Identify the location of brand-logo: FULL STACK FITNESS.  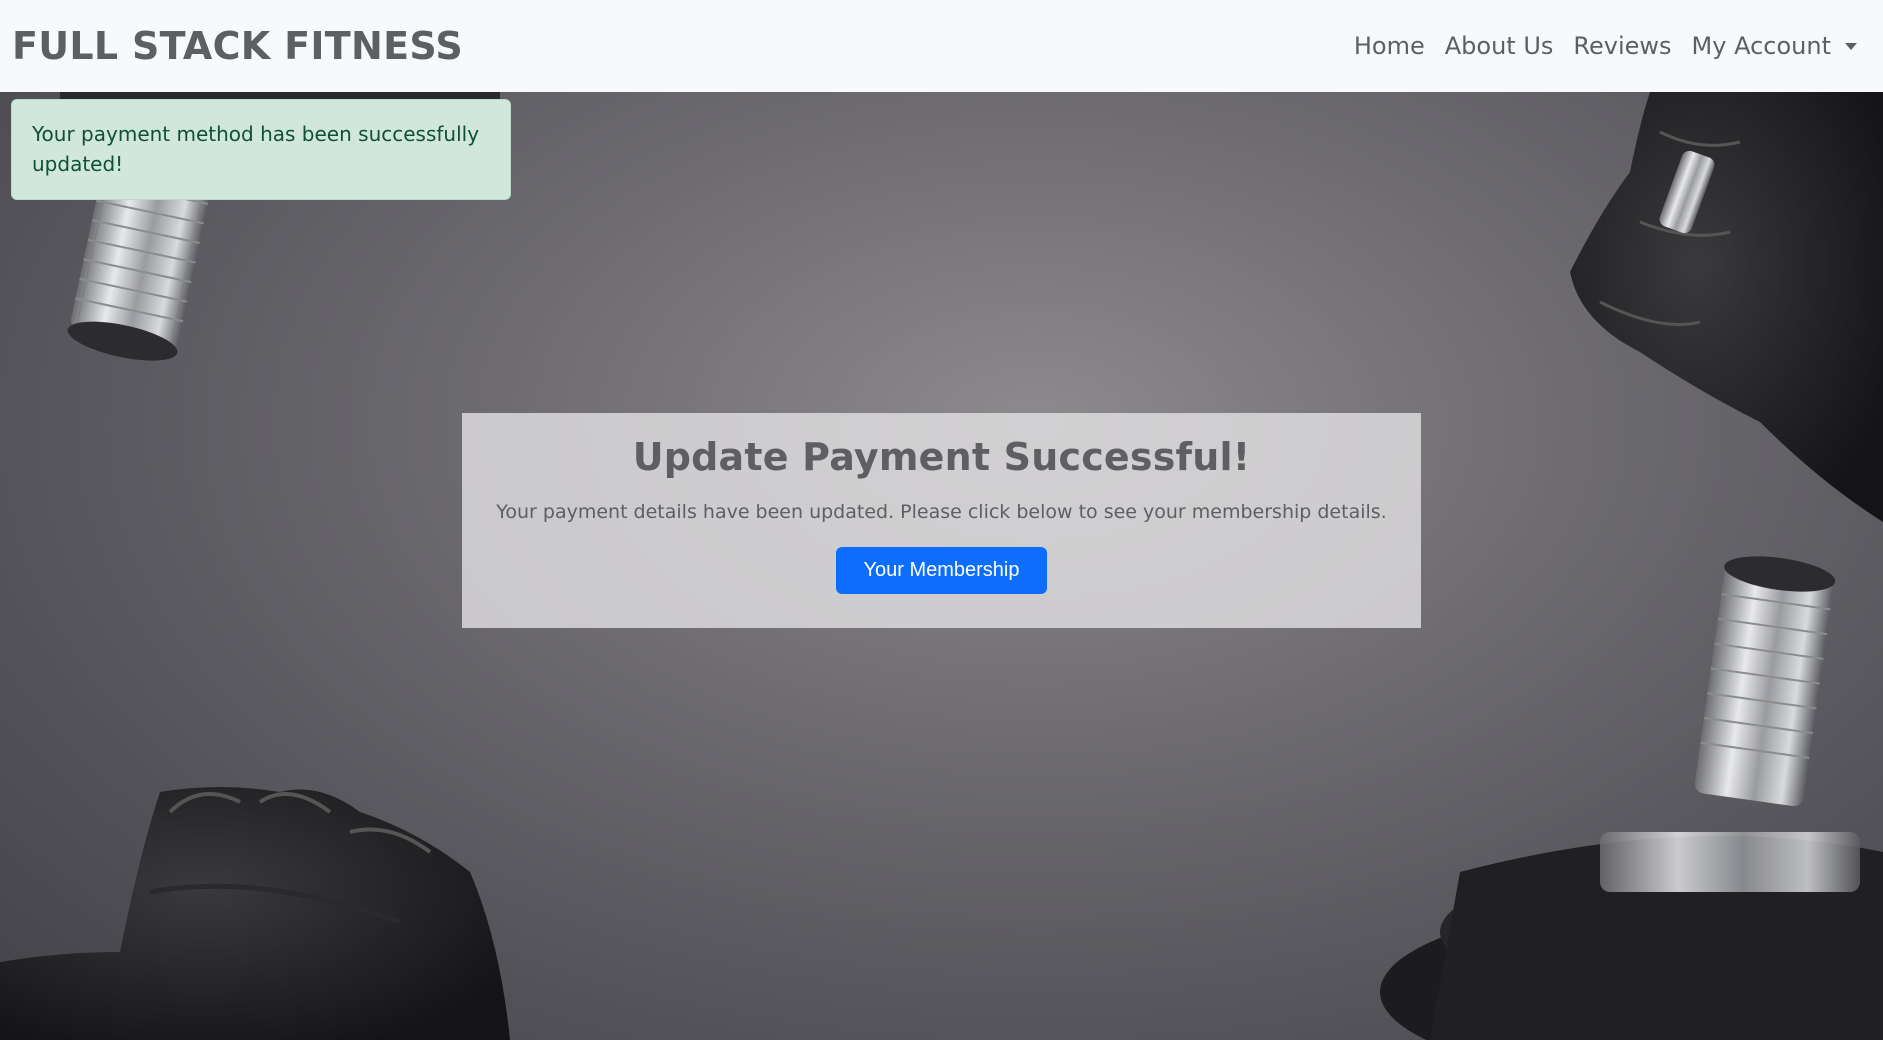
(237, 46).